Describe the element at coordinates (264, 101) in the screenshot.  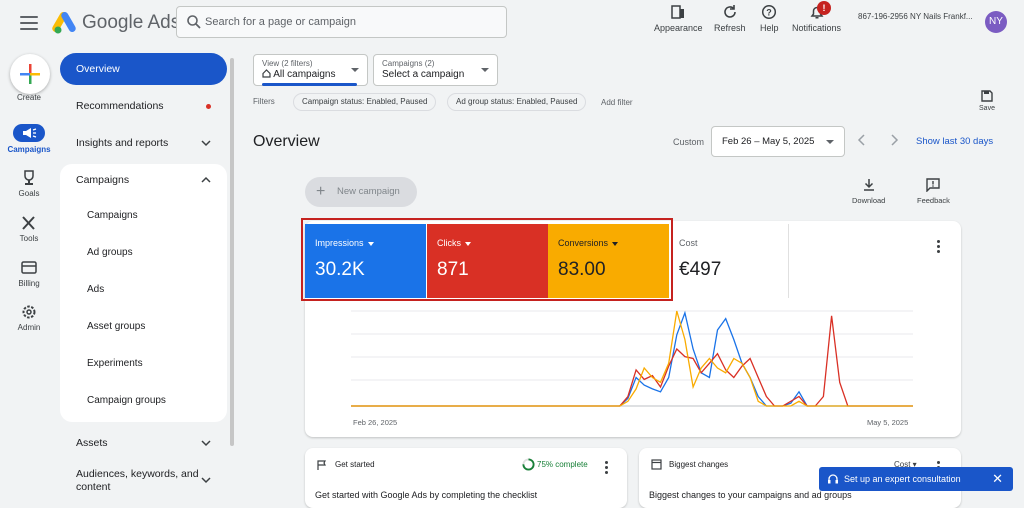
I see `filters-label: Filters` at that location.